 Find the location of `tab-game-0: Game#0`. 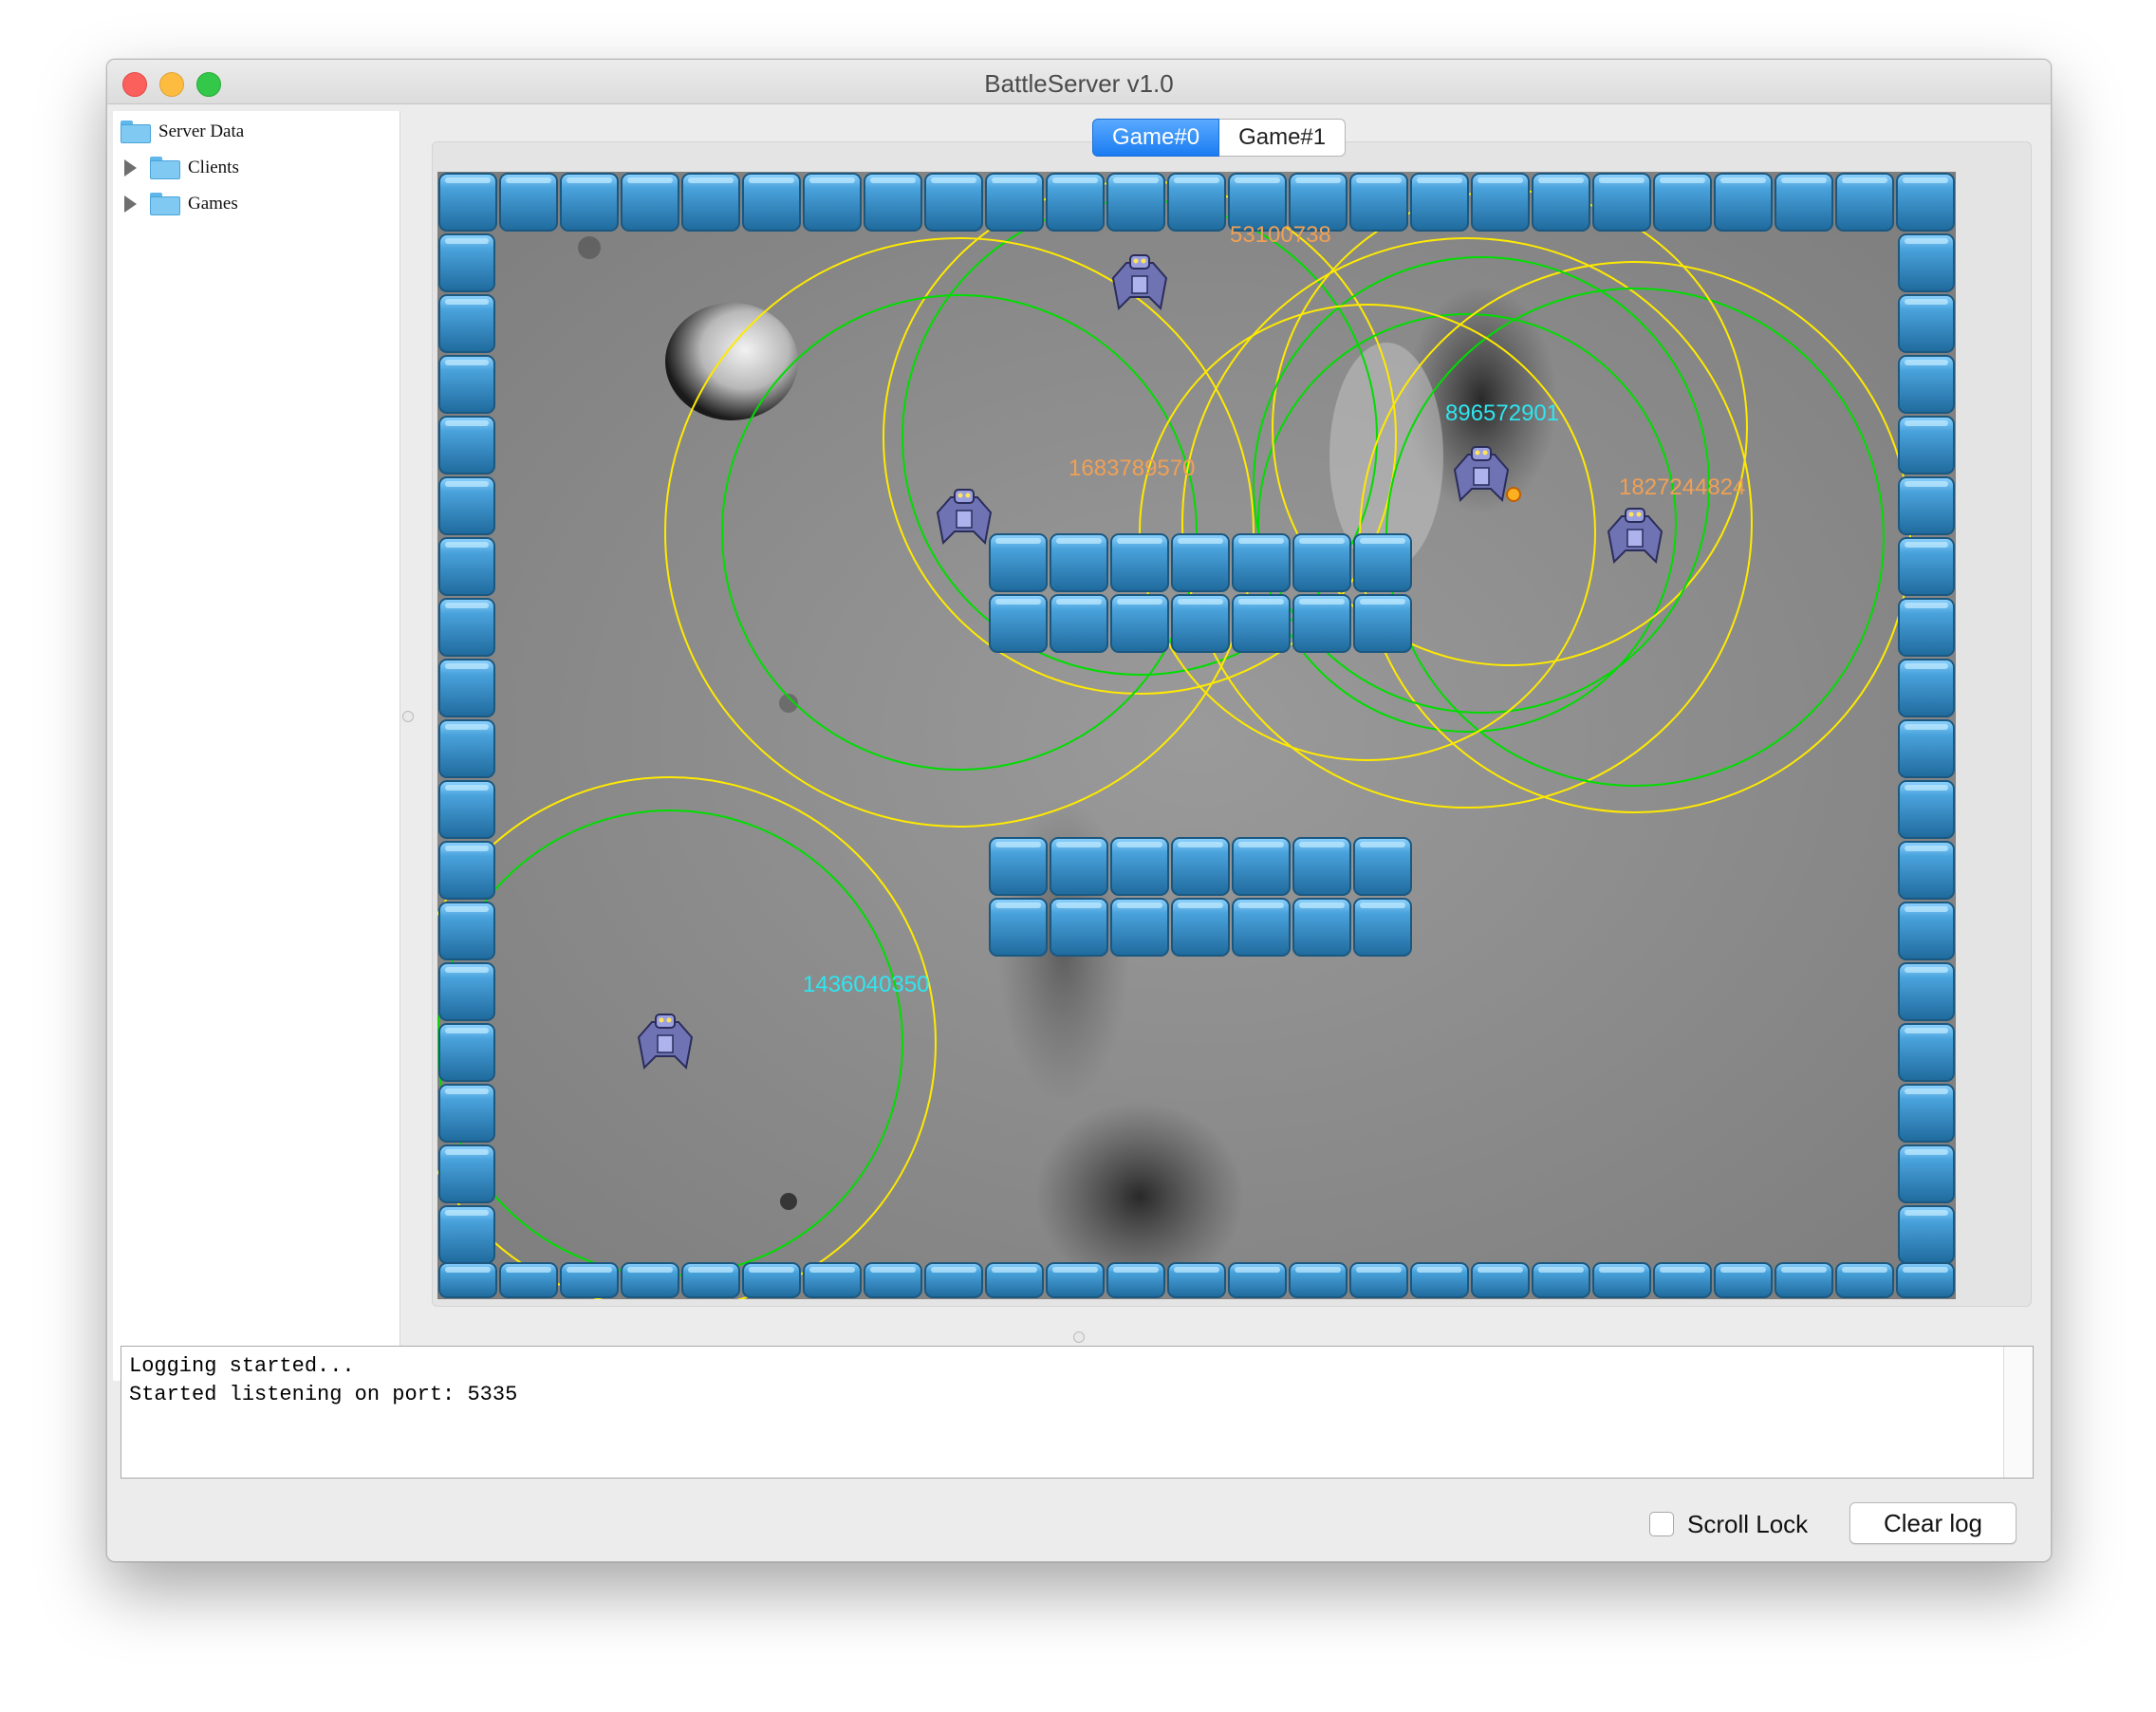

tab-game-0: Game#0 is located at coordinates (1156, 138).